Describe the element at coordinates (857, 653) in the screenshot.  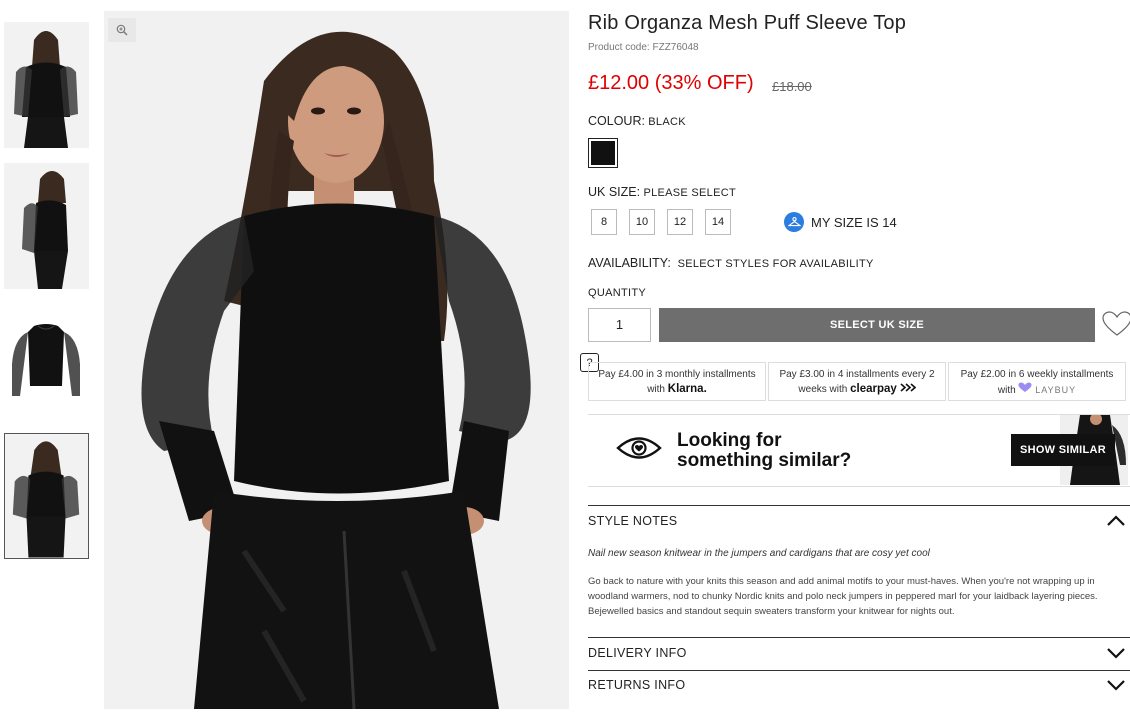
I see `delivery-info-header: DELIVERY INFO` at that location.